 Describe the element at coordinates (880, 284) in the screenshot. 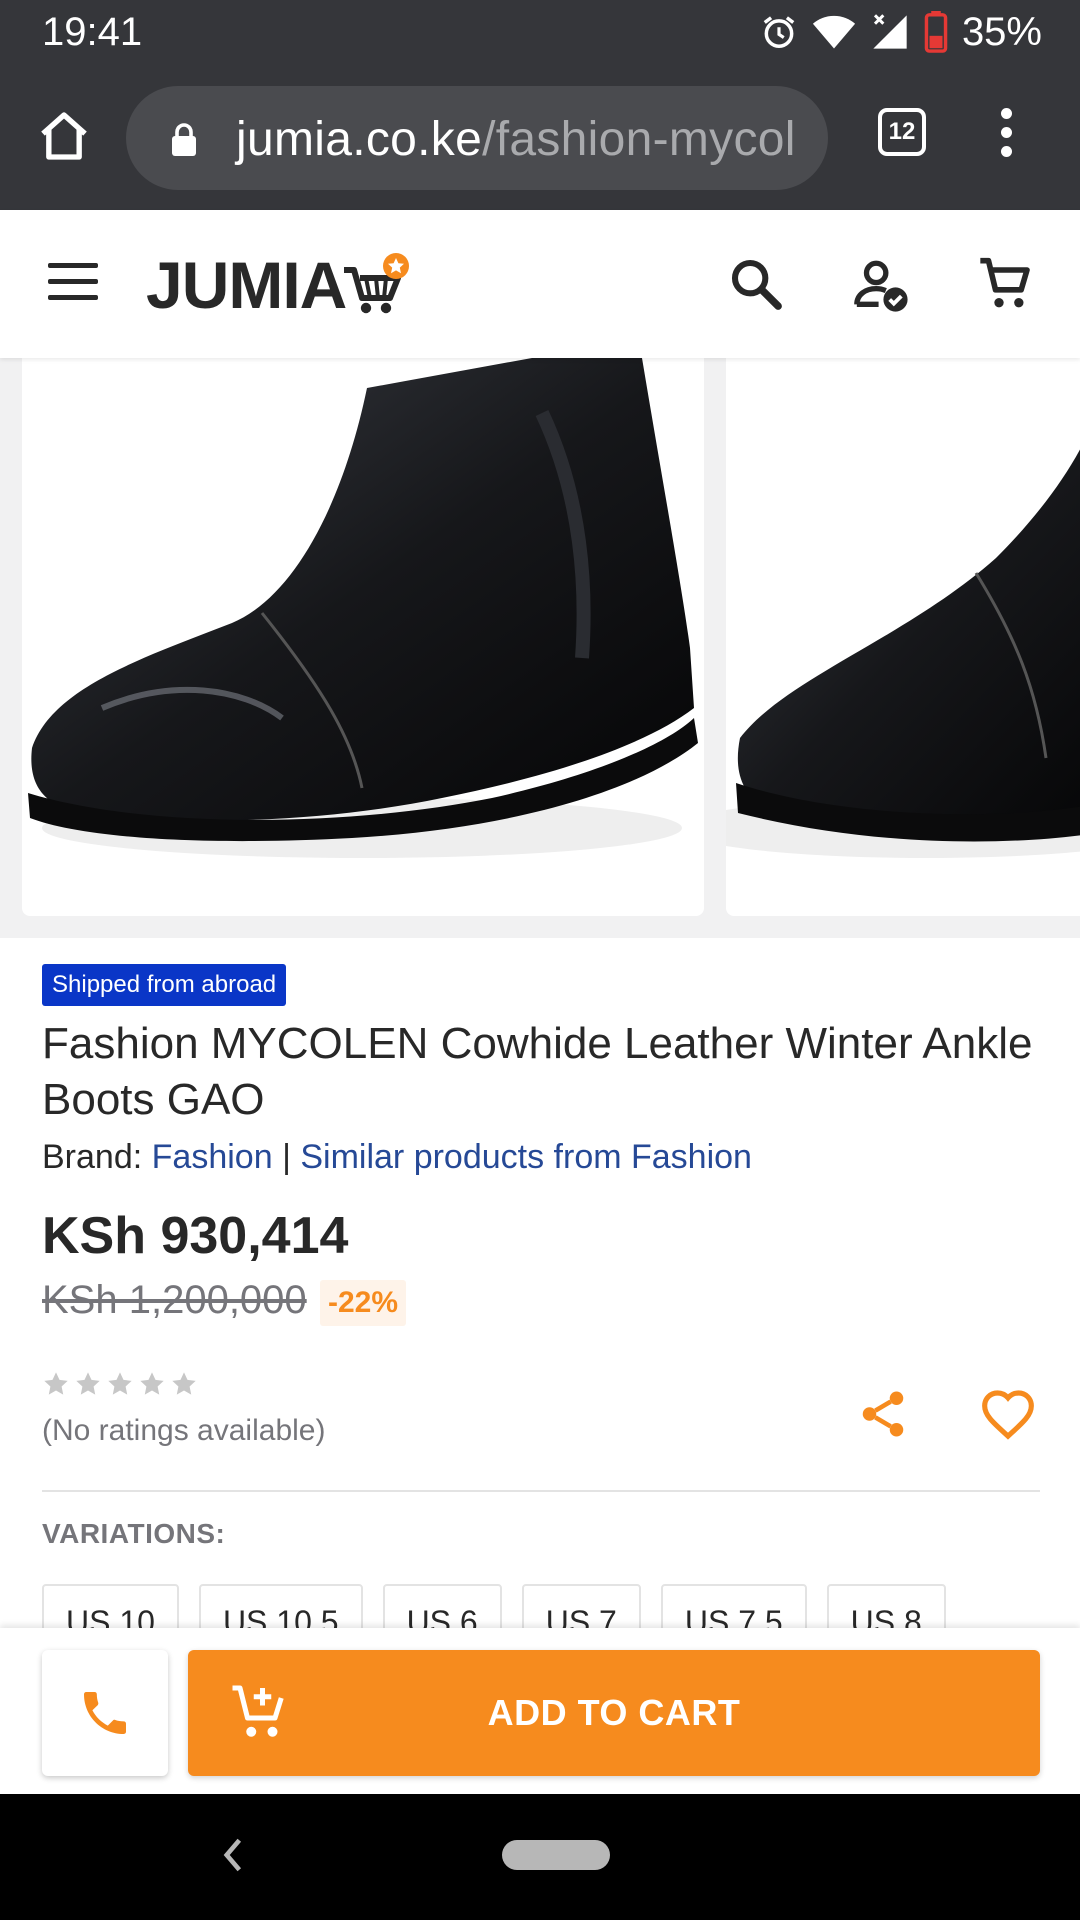

I see `account-icon` at that location.